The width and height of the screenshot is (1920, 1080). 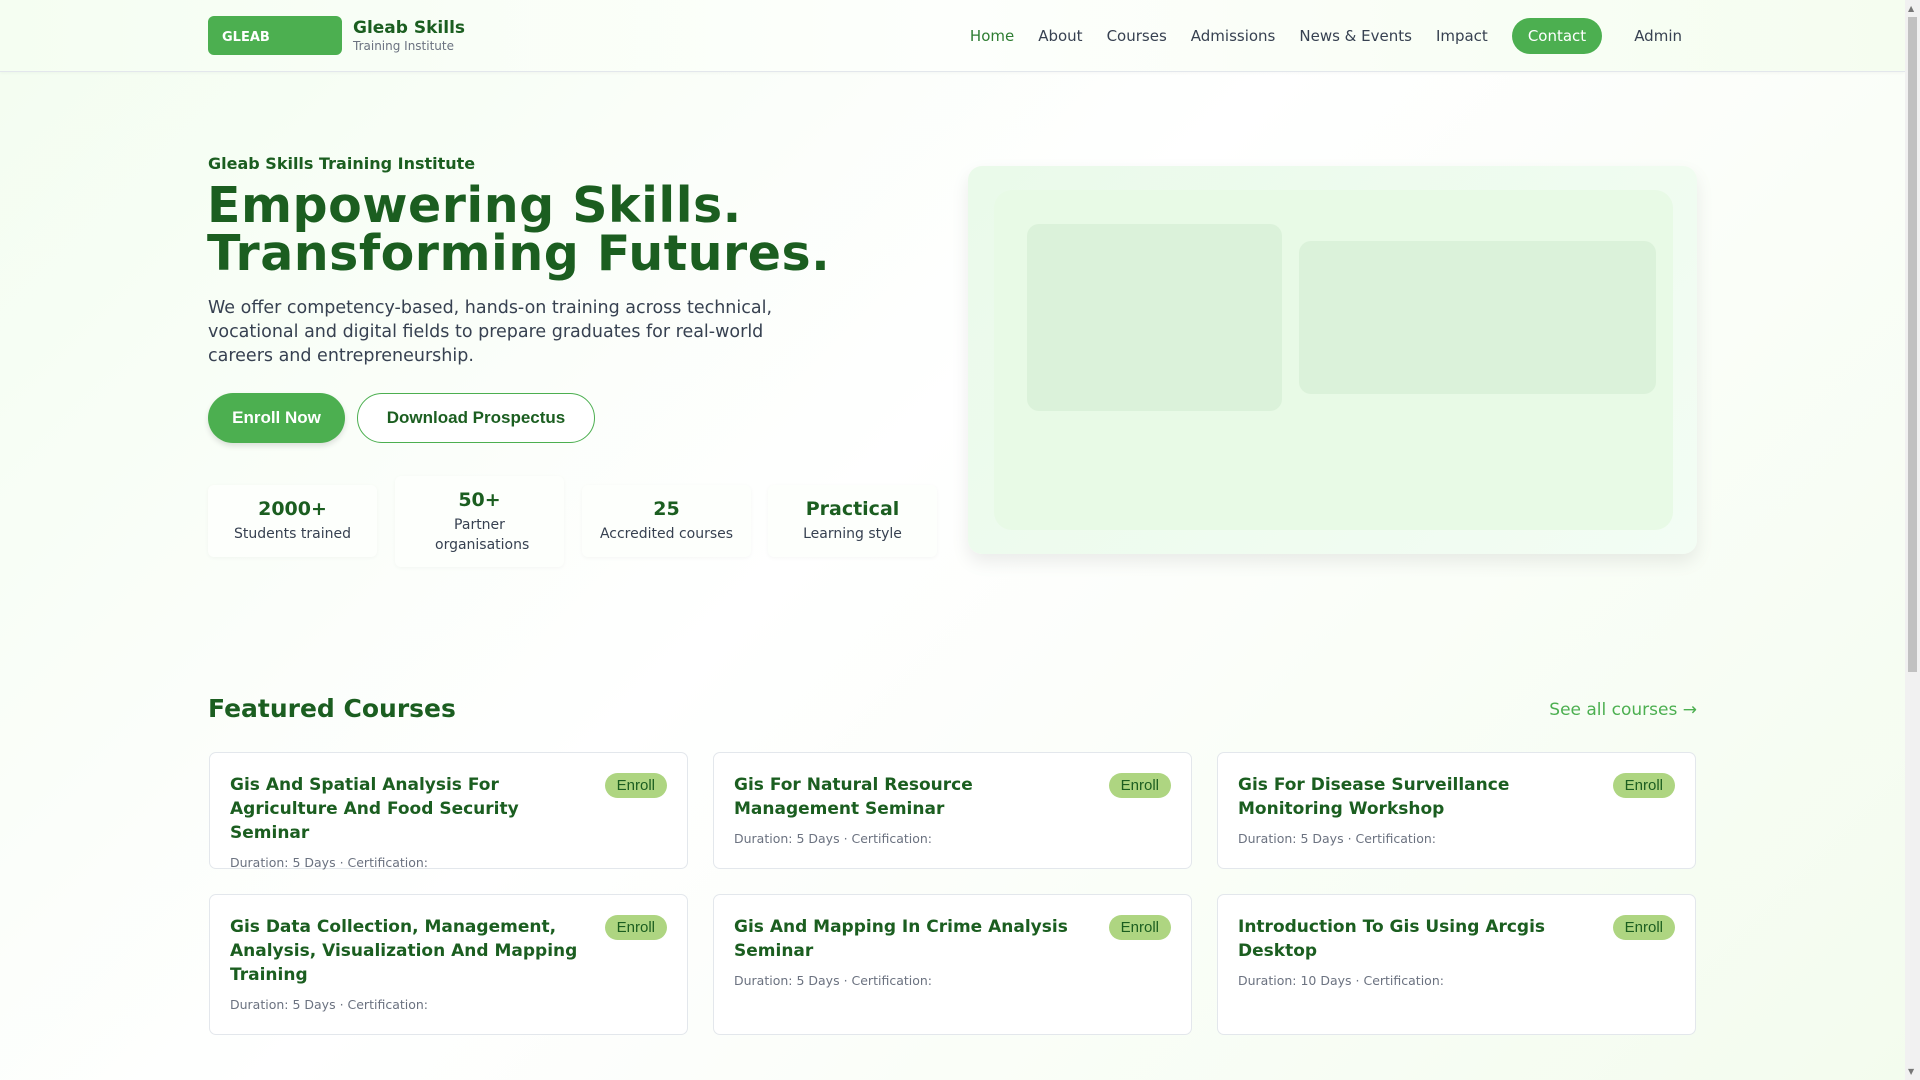 I want to click on logo: GLEAB, so click(x=275, y=35).